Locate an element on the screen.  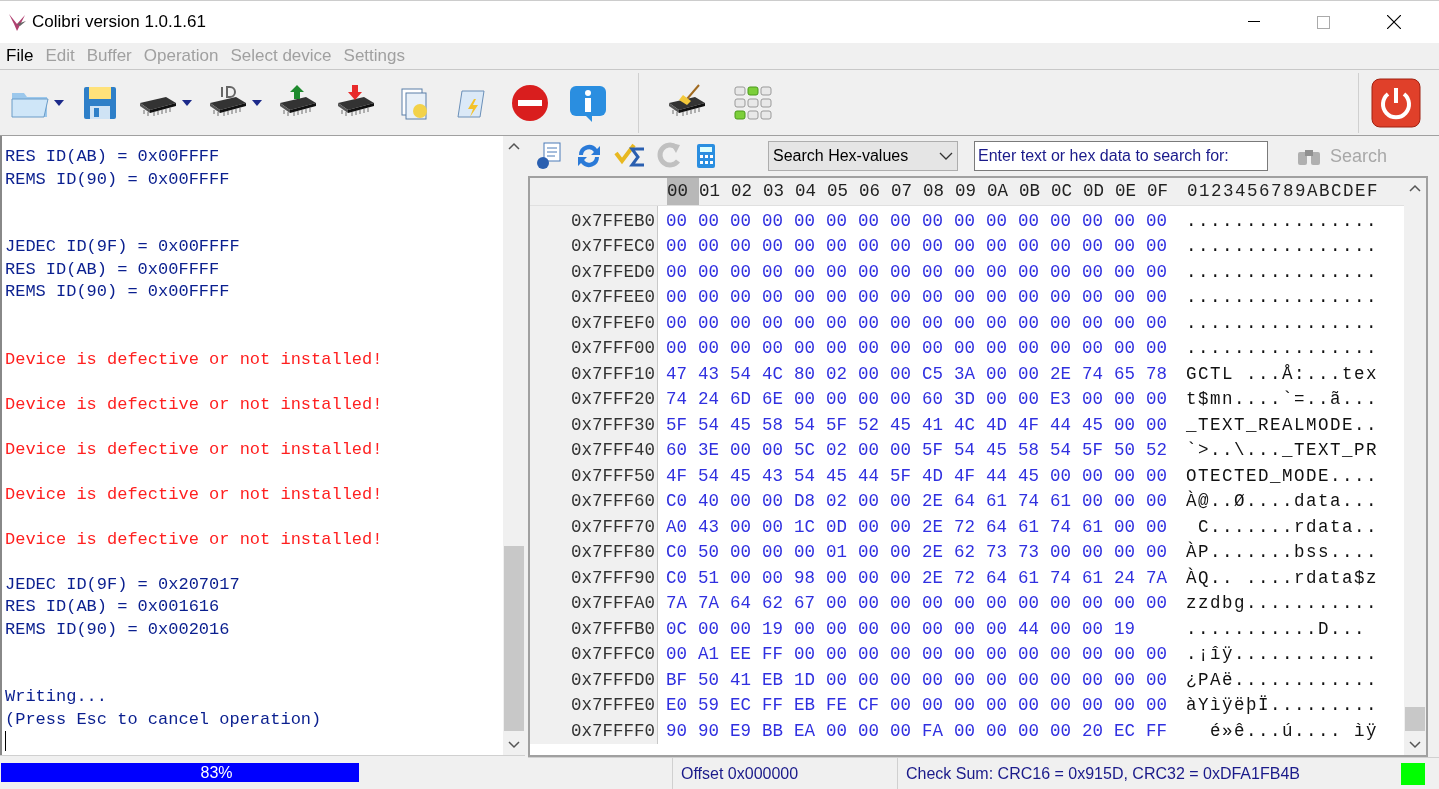
column-header: 0B is located at coordinates (1035, 191).